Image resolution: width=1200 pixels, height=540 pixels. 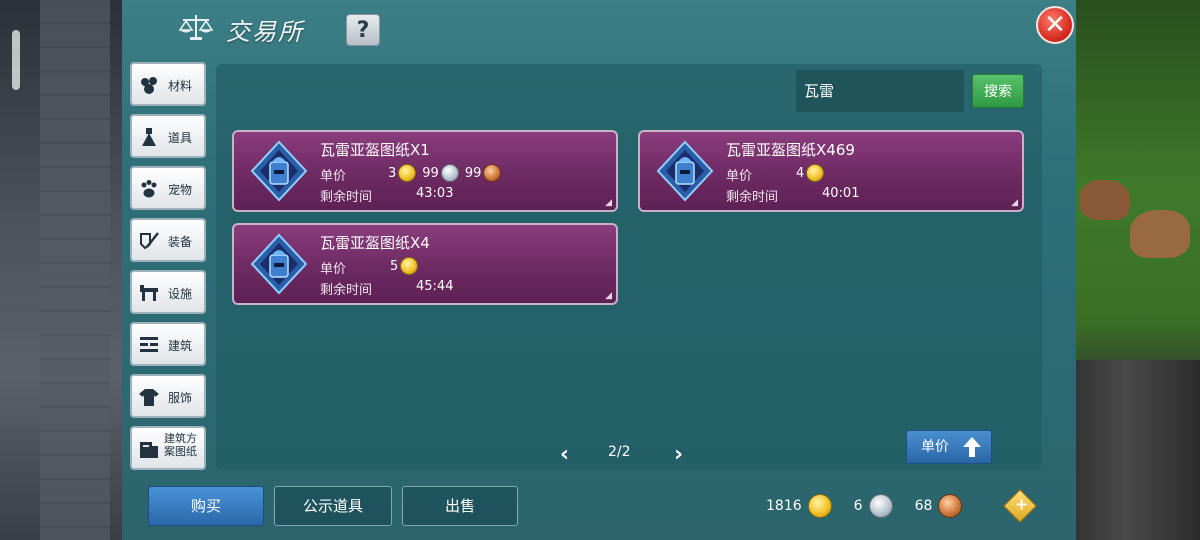 What do you see at coordinates (678, 454) in the screenshot?
I see `next-page-button: ›` at bounding box center [678, 454].